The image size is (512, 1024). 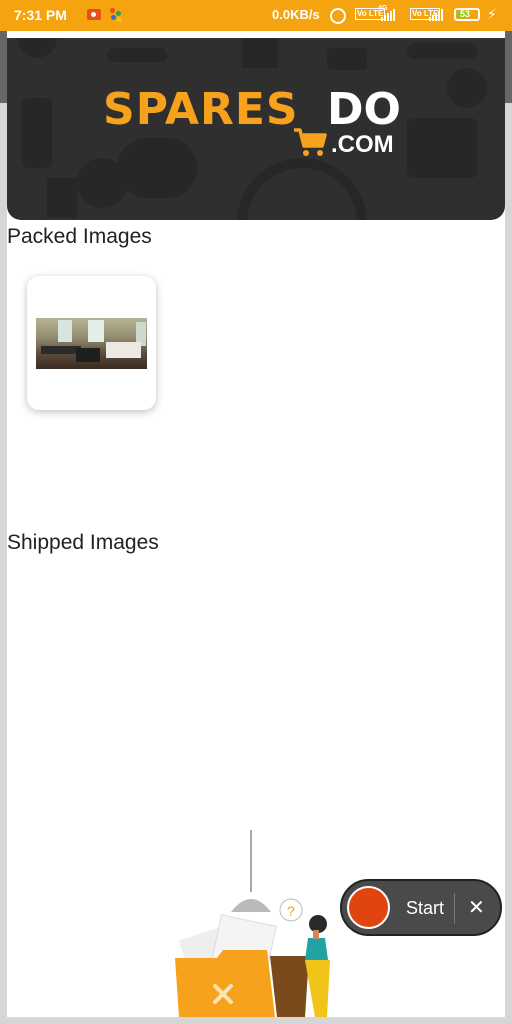 What do you see at coordinates (296, 14) in the screenshot?
I see `network-speed: 0.0KB/s` at bounding box center [296, 14].